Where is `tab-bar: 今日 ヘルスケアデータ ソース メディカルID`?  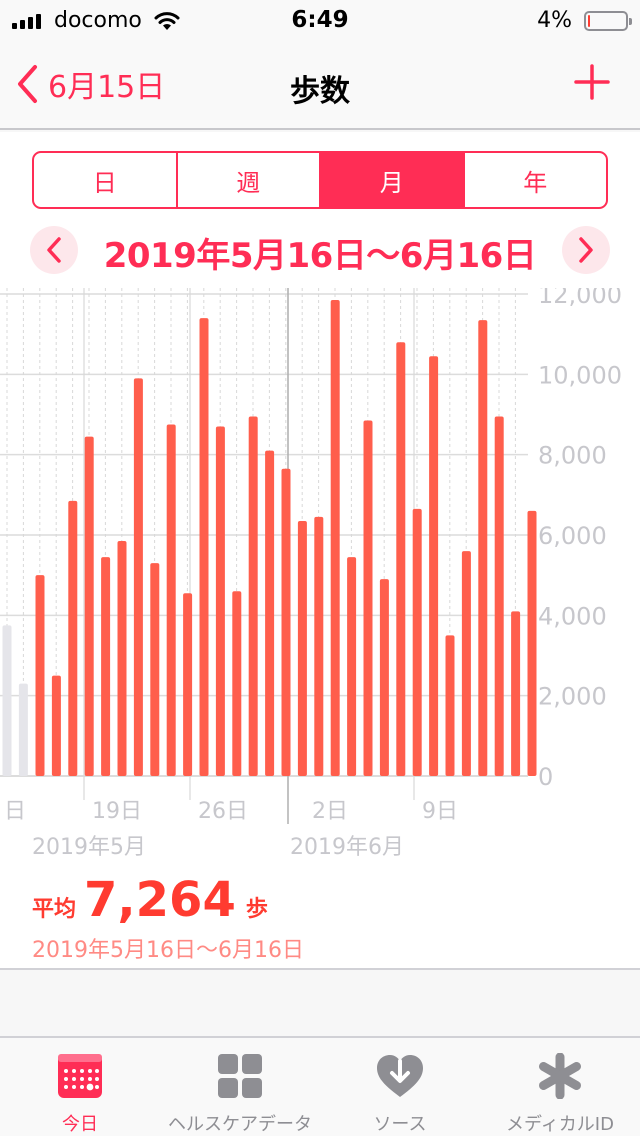 tab-bar: 今日 ヘルスケアデータ ソース メディカルID is located at coordinates (320, 1086).